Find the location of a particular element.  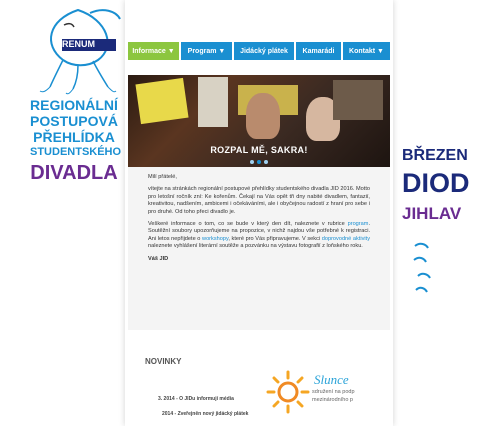

program-link: program is located at coordinates (358, 224).